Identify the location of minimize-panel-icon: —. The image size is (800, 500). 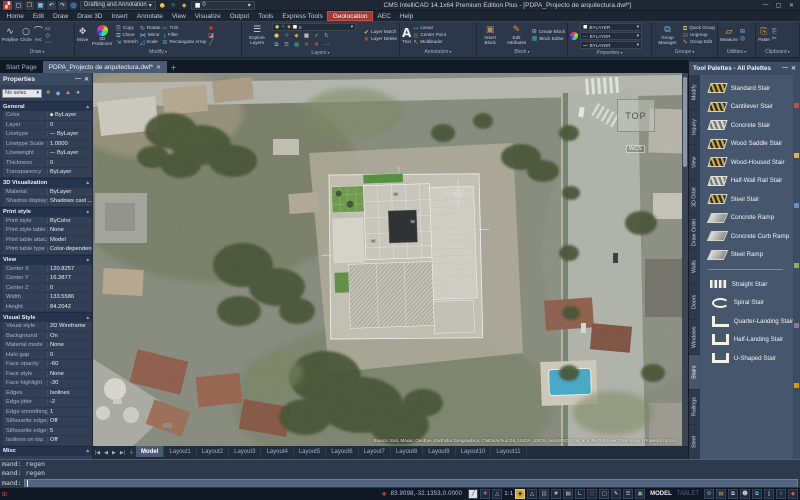
(785, 68).